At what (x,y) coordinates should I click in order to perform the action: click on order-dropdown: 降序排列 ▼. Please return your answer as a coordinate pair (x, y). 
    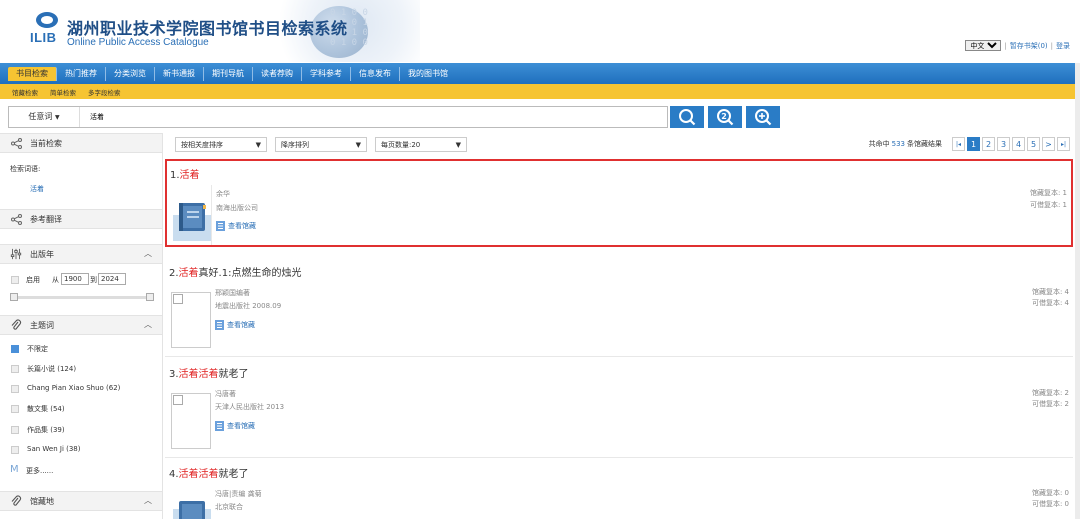
    Looking at the image, I should click on (321, 144).